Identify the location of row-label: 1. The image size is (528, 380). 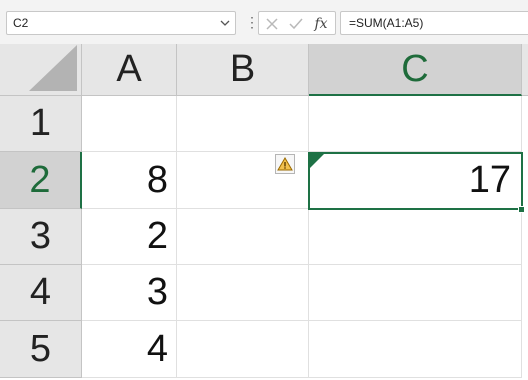
(40, 123).